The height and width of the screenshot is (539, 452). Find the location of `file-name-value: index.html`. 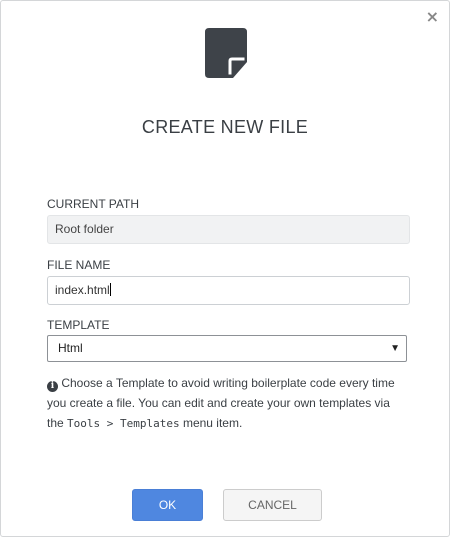

file-name-value: index.html is located at coordinates (82, 290).